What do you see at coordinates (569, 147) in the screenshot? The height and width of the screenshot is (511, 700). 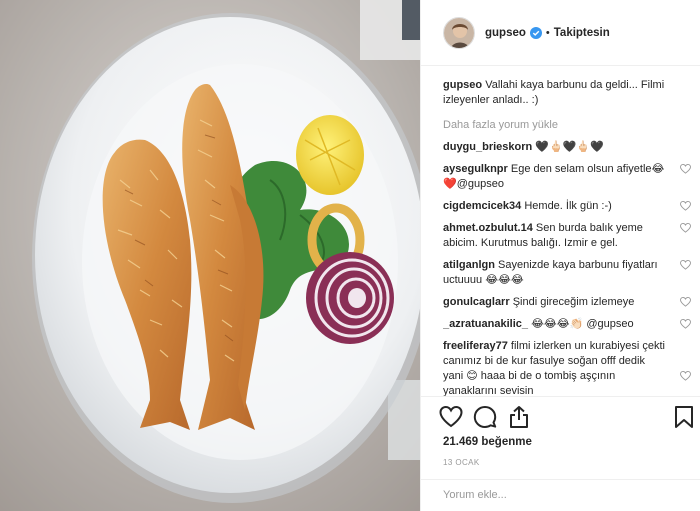 I see `comment-text: 🖤🖕🏻🖤🖕🏻🖤` at bounding box center [569, 147].